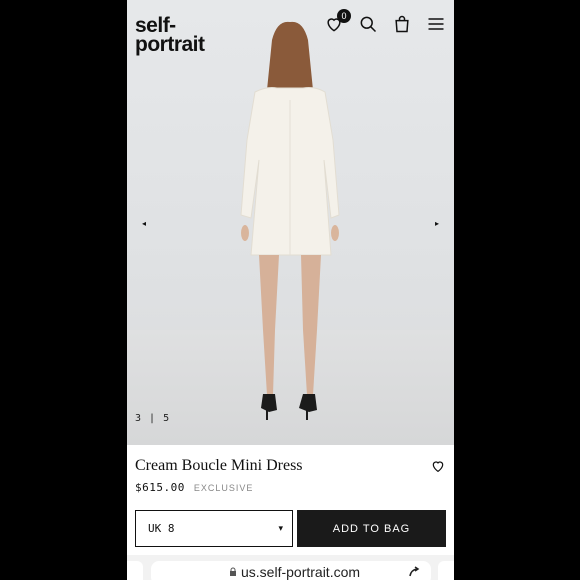 The height and width of the screenshot is (580, 580). Describe the element at coordinates (160, 487) in the screenshot. I see `product-price: $615.00` at that location.